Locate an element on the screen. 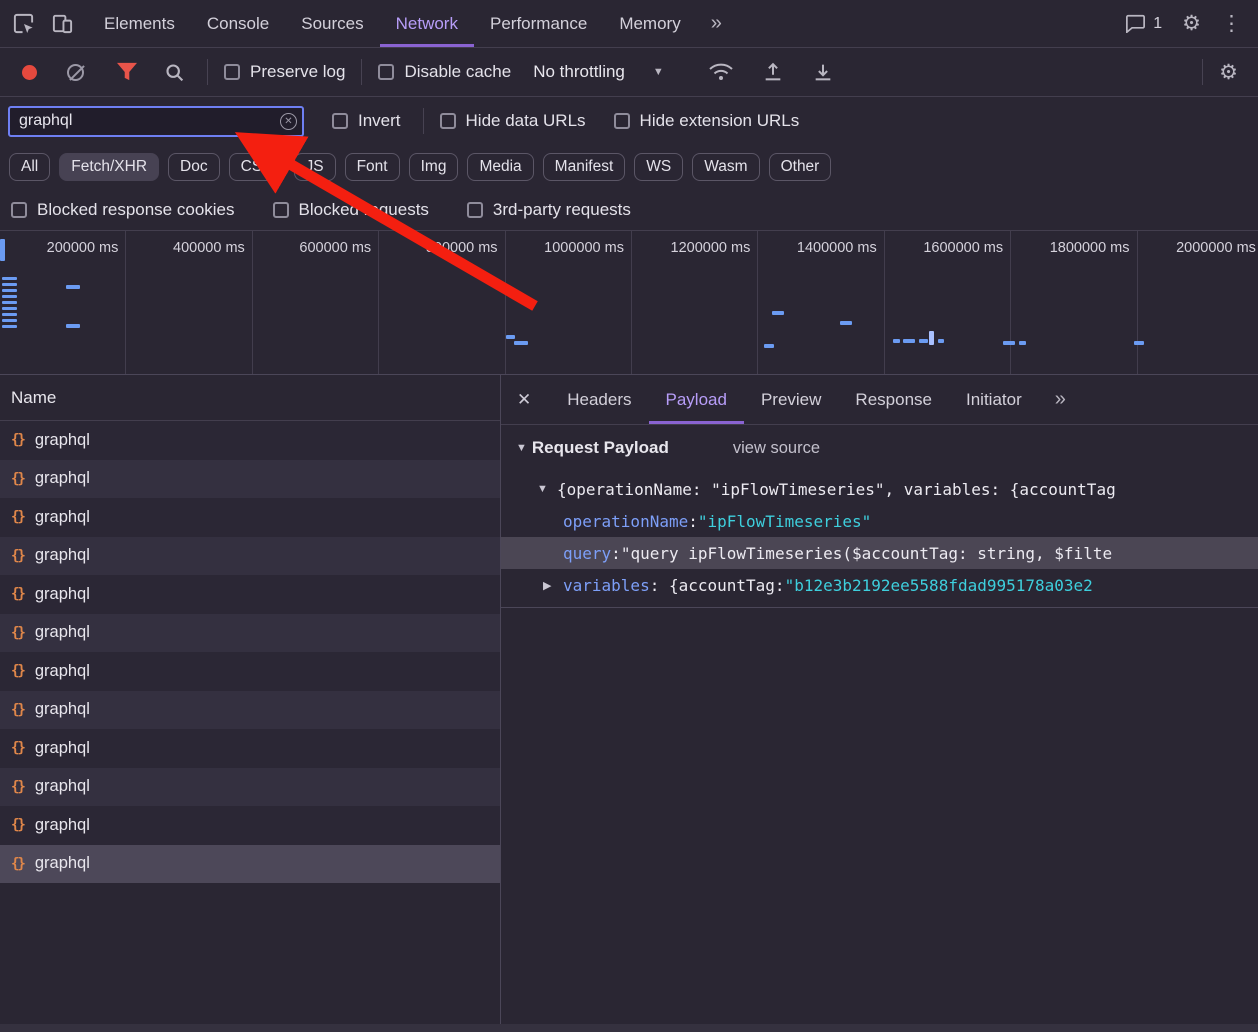 The width and height of the screenshot is (1258, 1032). checkbox-label: 3rd-party requests is located at coordinates (561, 209).